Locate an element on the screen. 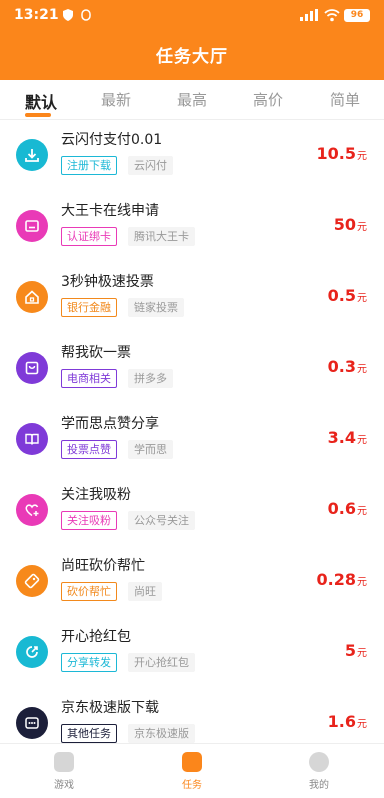 The height and width of the screenshot is (798, 384). task-title: 学而思点赞分享 is located at coordinates (110, 424).